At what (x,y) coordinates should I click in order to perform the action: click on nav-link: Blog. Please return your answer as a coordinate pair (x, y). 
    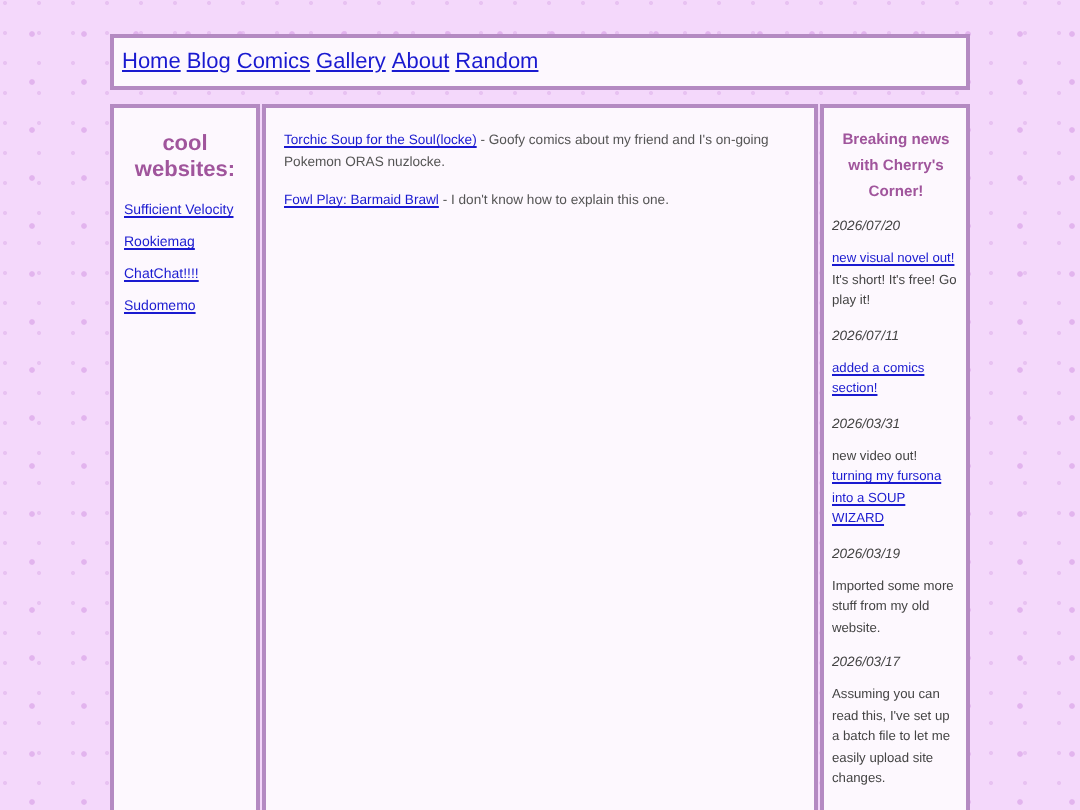
    Looking at the image, I should click on (208, 62).